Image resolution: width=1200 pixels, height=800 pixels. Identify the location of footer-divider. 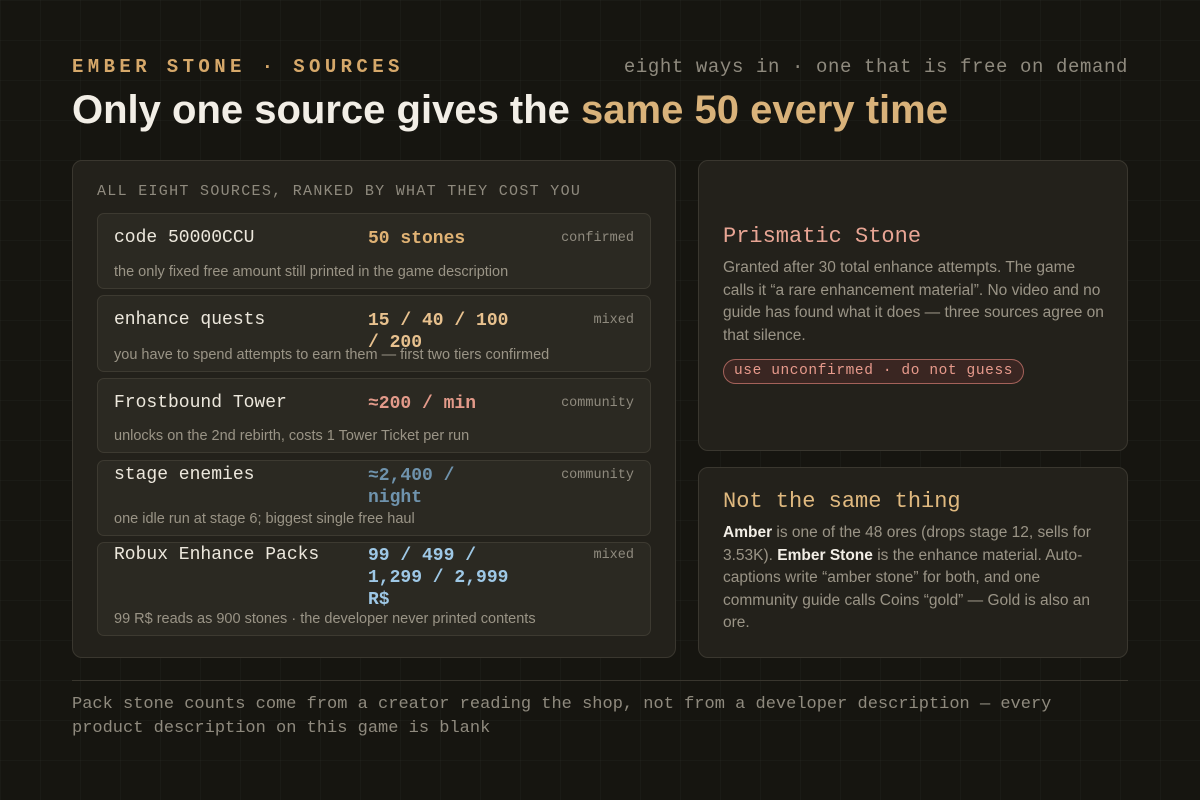
(600, 680).